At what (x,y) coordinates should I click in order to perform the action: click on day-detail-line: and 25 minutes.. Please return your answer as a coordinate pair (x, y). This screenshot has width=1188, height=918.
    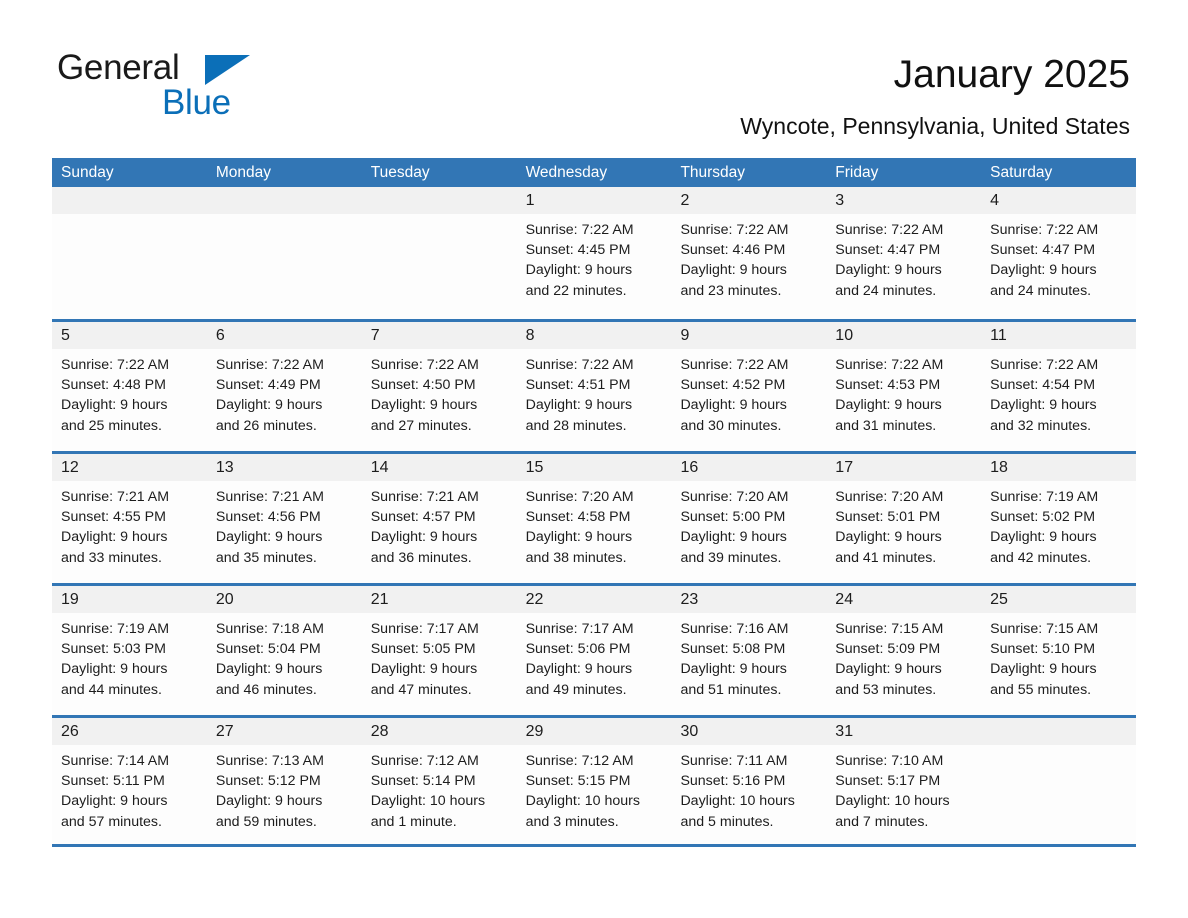
    Looking at the image, I should click on (111, 425).